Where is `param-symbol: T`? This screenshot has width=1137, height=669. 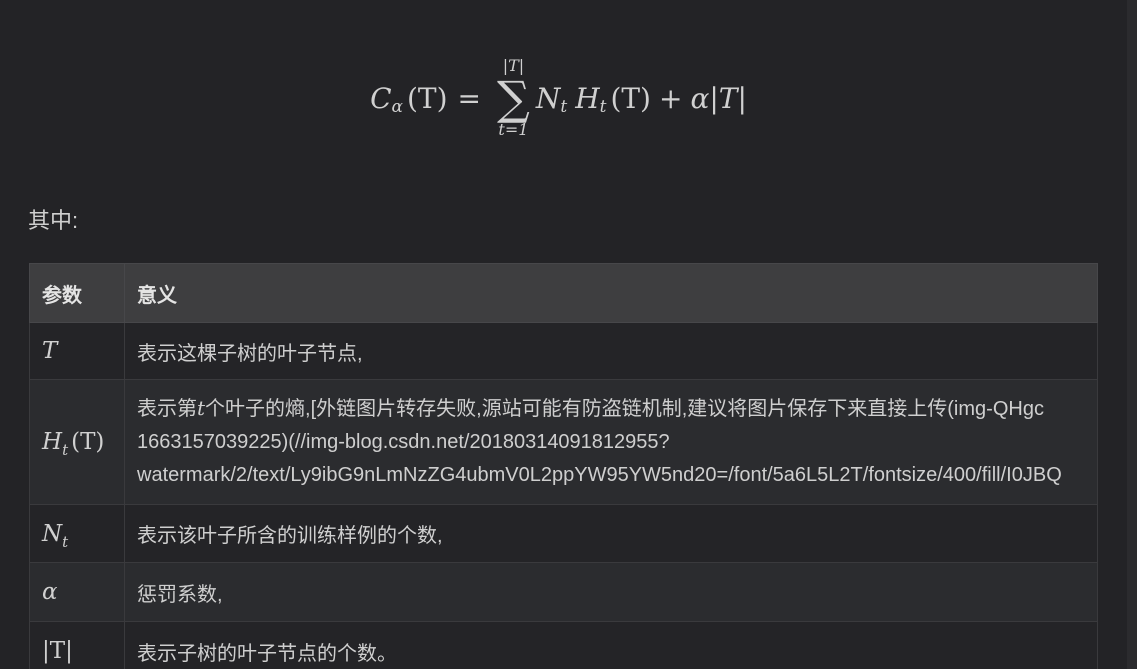 param-symbol: T is located at coordinates (50, 351).